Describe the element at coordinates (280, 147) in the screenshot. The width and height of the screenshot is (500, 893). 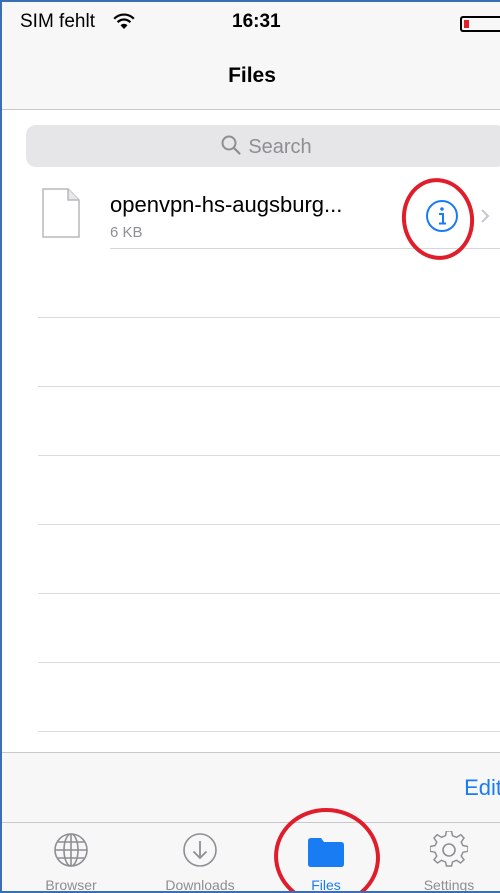
I see `search-placeholder: Search` at that location.